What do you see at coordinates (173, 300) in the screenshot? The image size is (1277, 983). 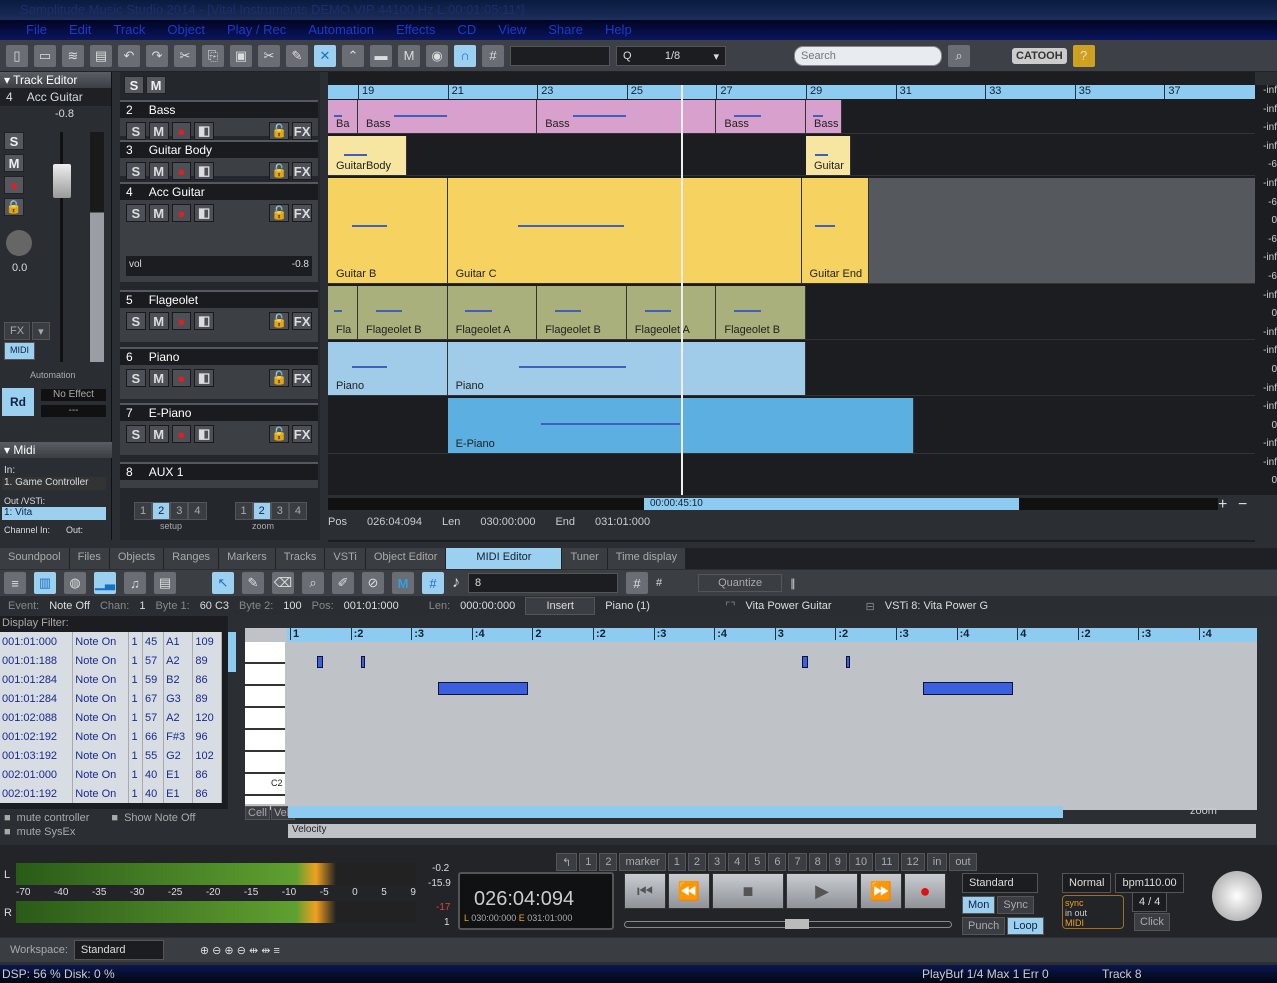 I see `track-name: Flageolet` at bounding box center [173, 300].